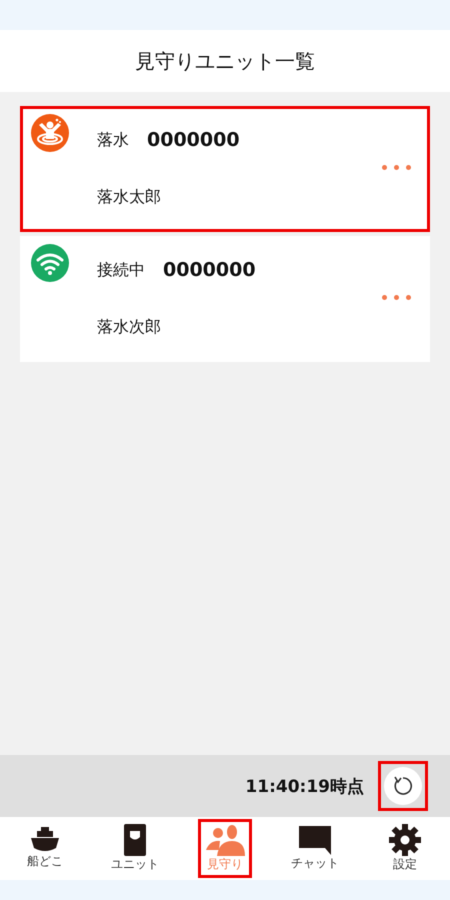 This screenshot has height=900, width=450. What do you see at coordinates (405, 840) in the screenshot?
I see `settings-icon` at bounding box center [405, 840].